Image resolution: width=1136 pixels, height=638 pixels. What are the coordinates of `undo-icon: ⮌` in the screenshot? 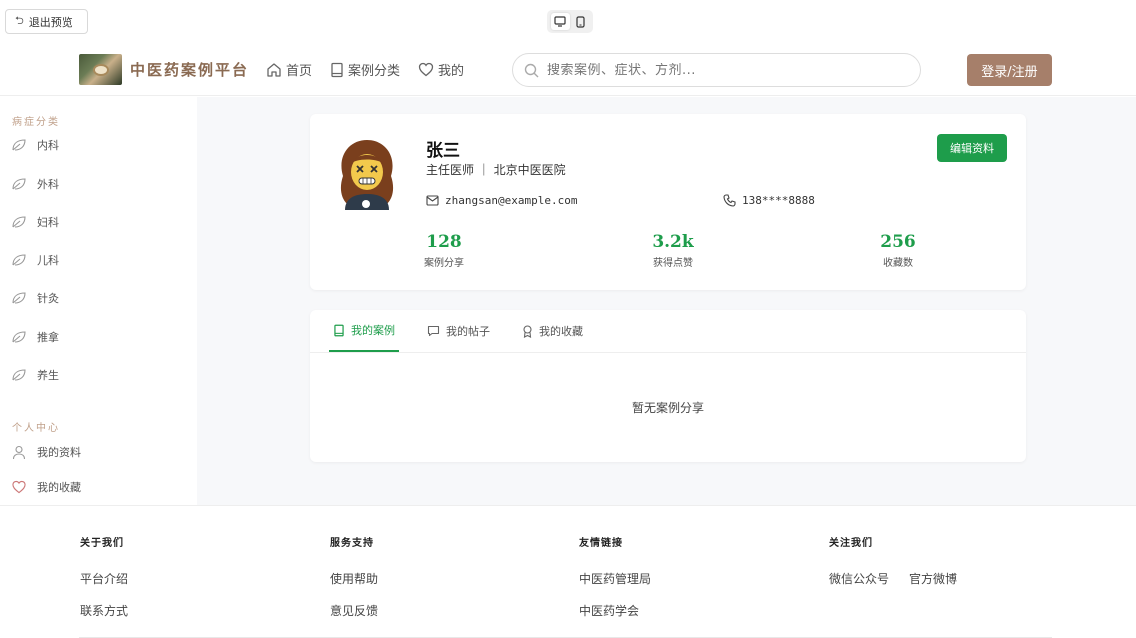 It's located at (19, 20).